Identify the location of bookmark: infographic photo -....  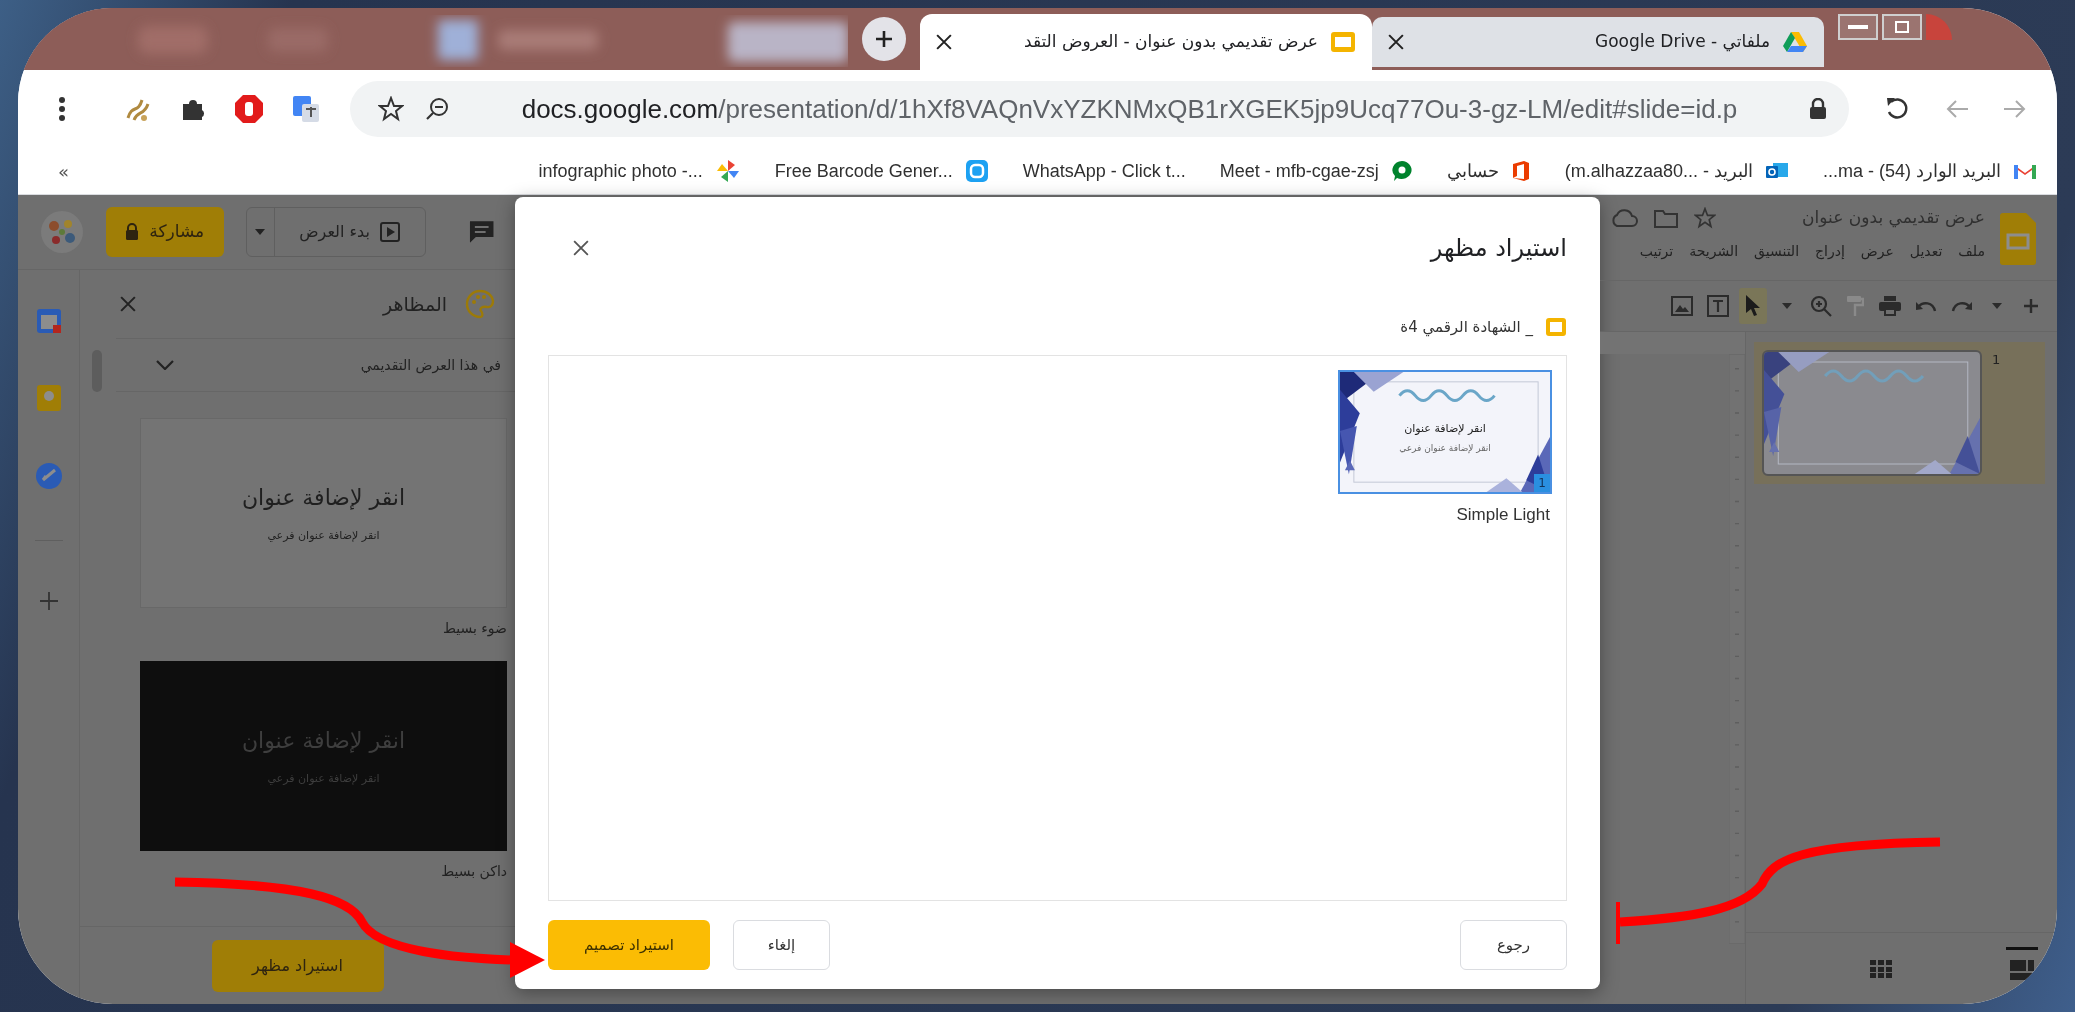
(639, 171).